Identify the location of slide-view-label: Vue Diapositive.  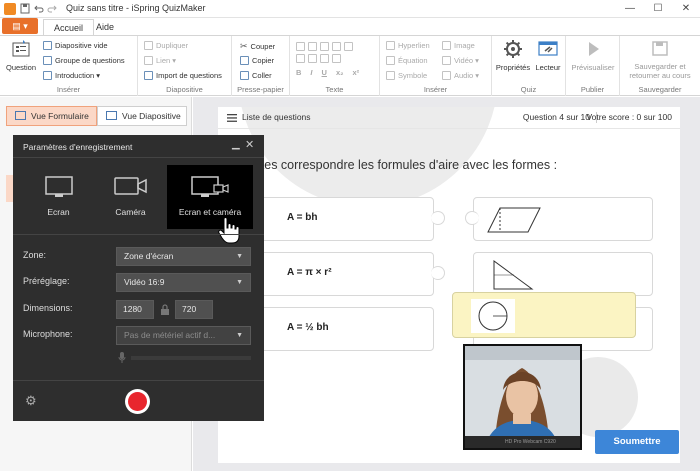
(151, 116).